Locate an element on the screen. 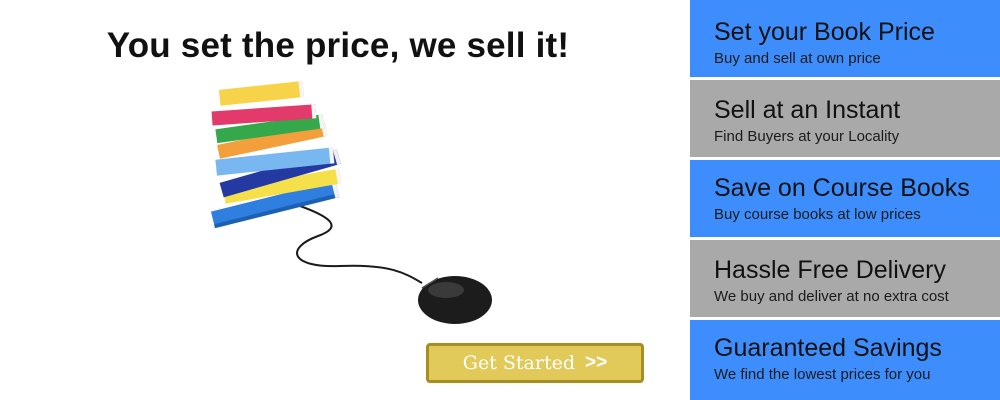 Image resolution: width=1000 pixels, height=400 pixels. feature-subtitle: Find Buyers at your Locality is located at coordinates (807, 136).